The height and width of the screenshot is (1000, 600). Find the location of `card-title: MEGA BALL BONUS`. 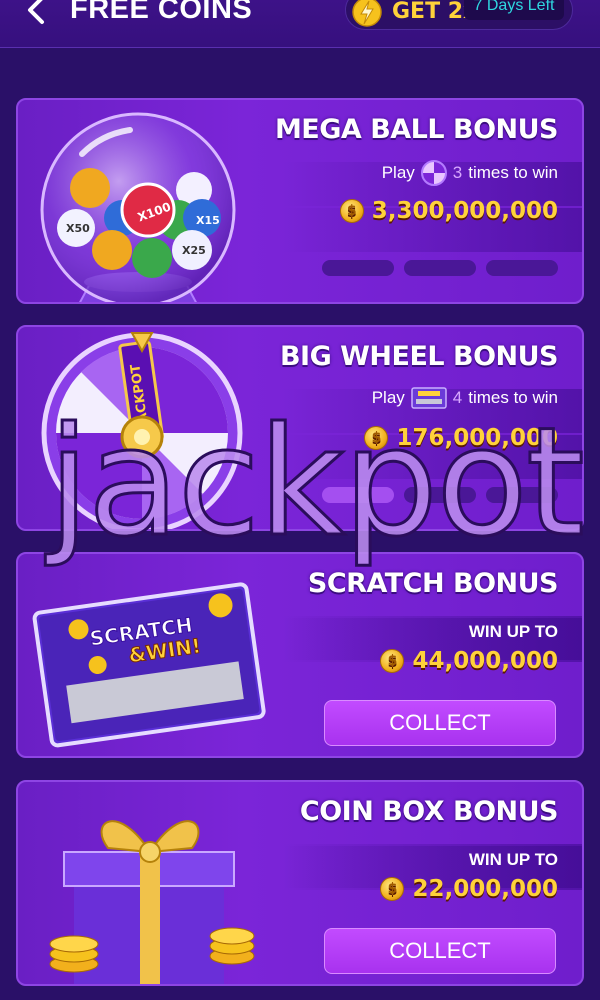

card-title: MEGA BALL BONUS is located at coordinates (416, 129).